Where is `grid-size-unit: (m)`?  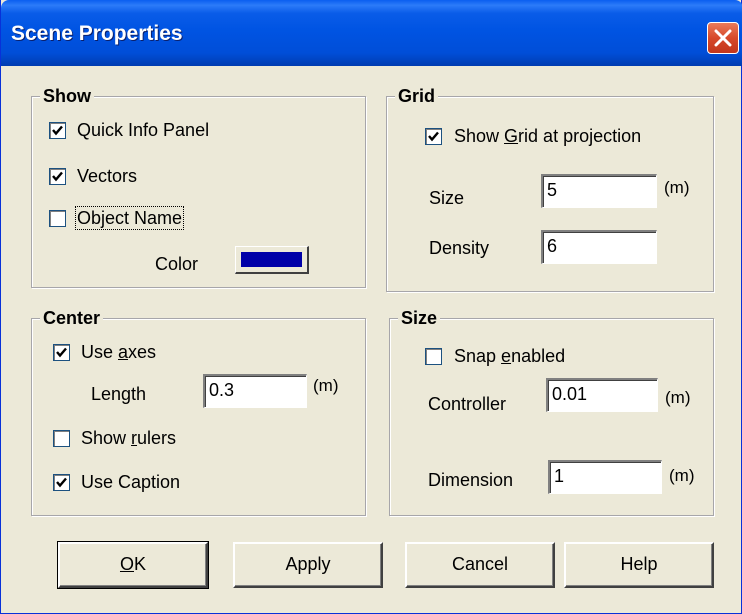 grid-size-unit: (m) is located at coordinates (677, 187).